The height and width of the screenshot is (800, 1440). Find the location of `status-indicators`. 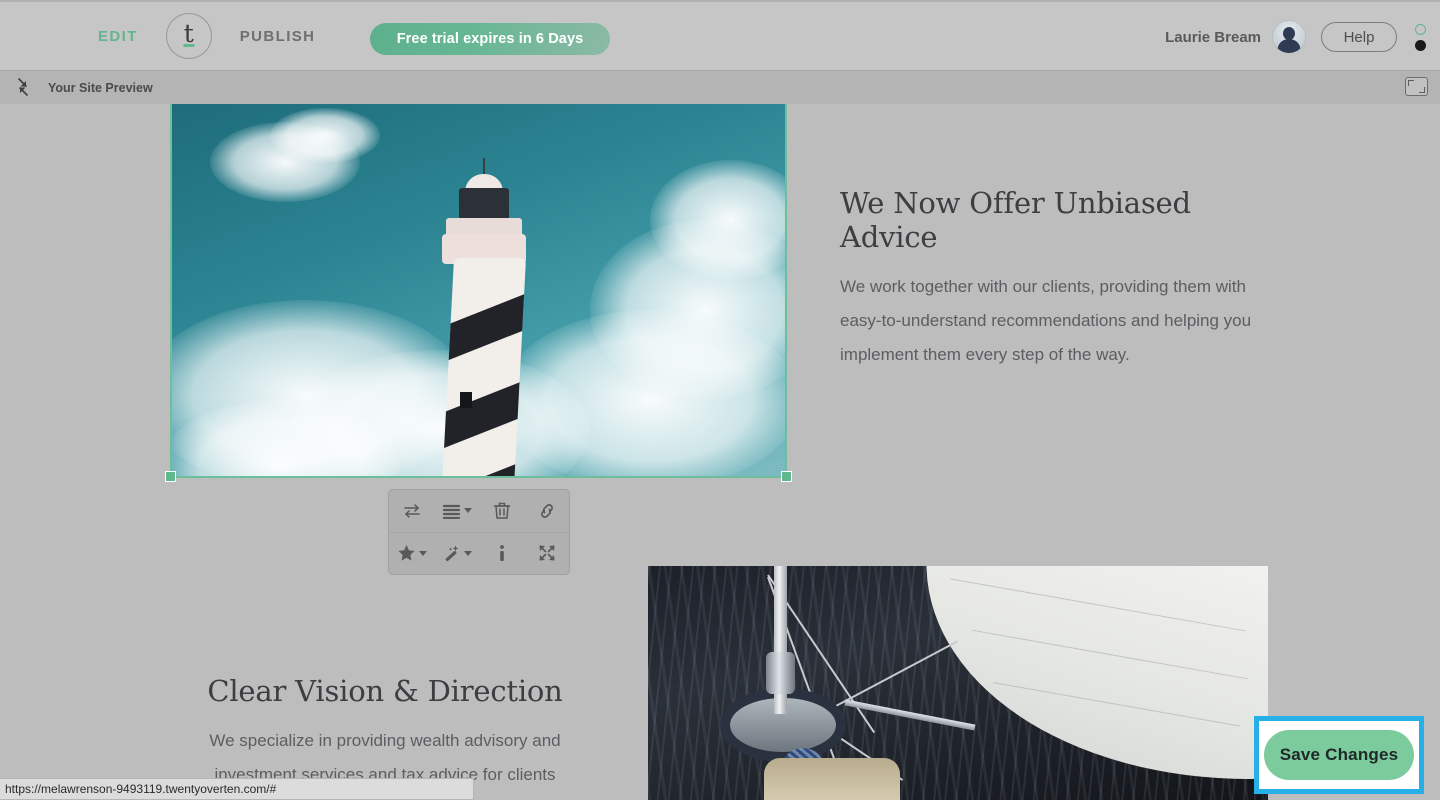

status-indicators is located at coordinates (1420, 37).